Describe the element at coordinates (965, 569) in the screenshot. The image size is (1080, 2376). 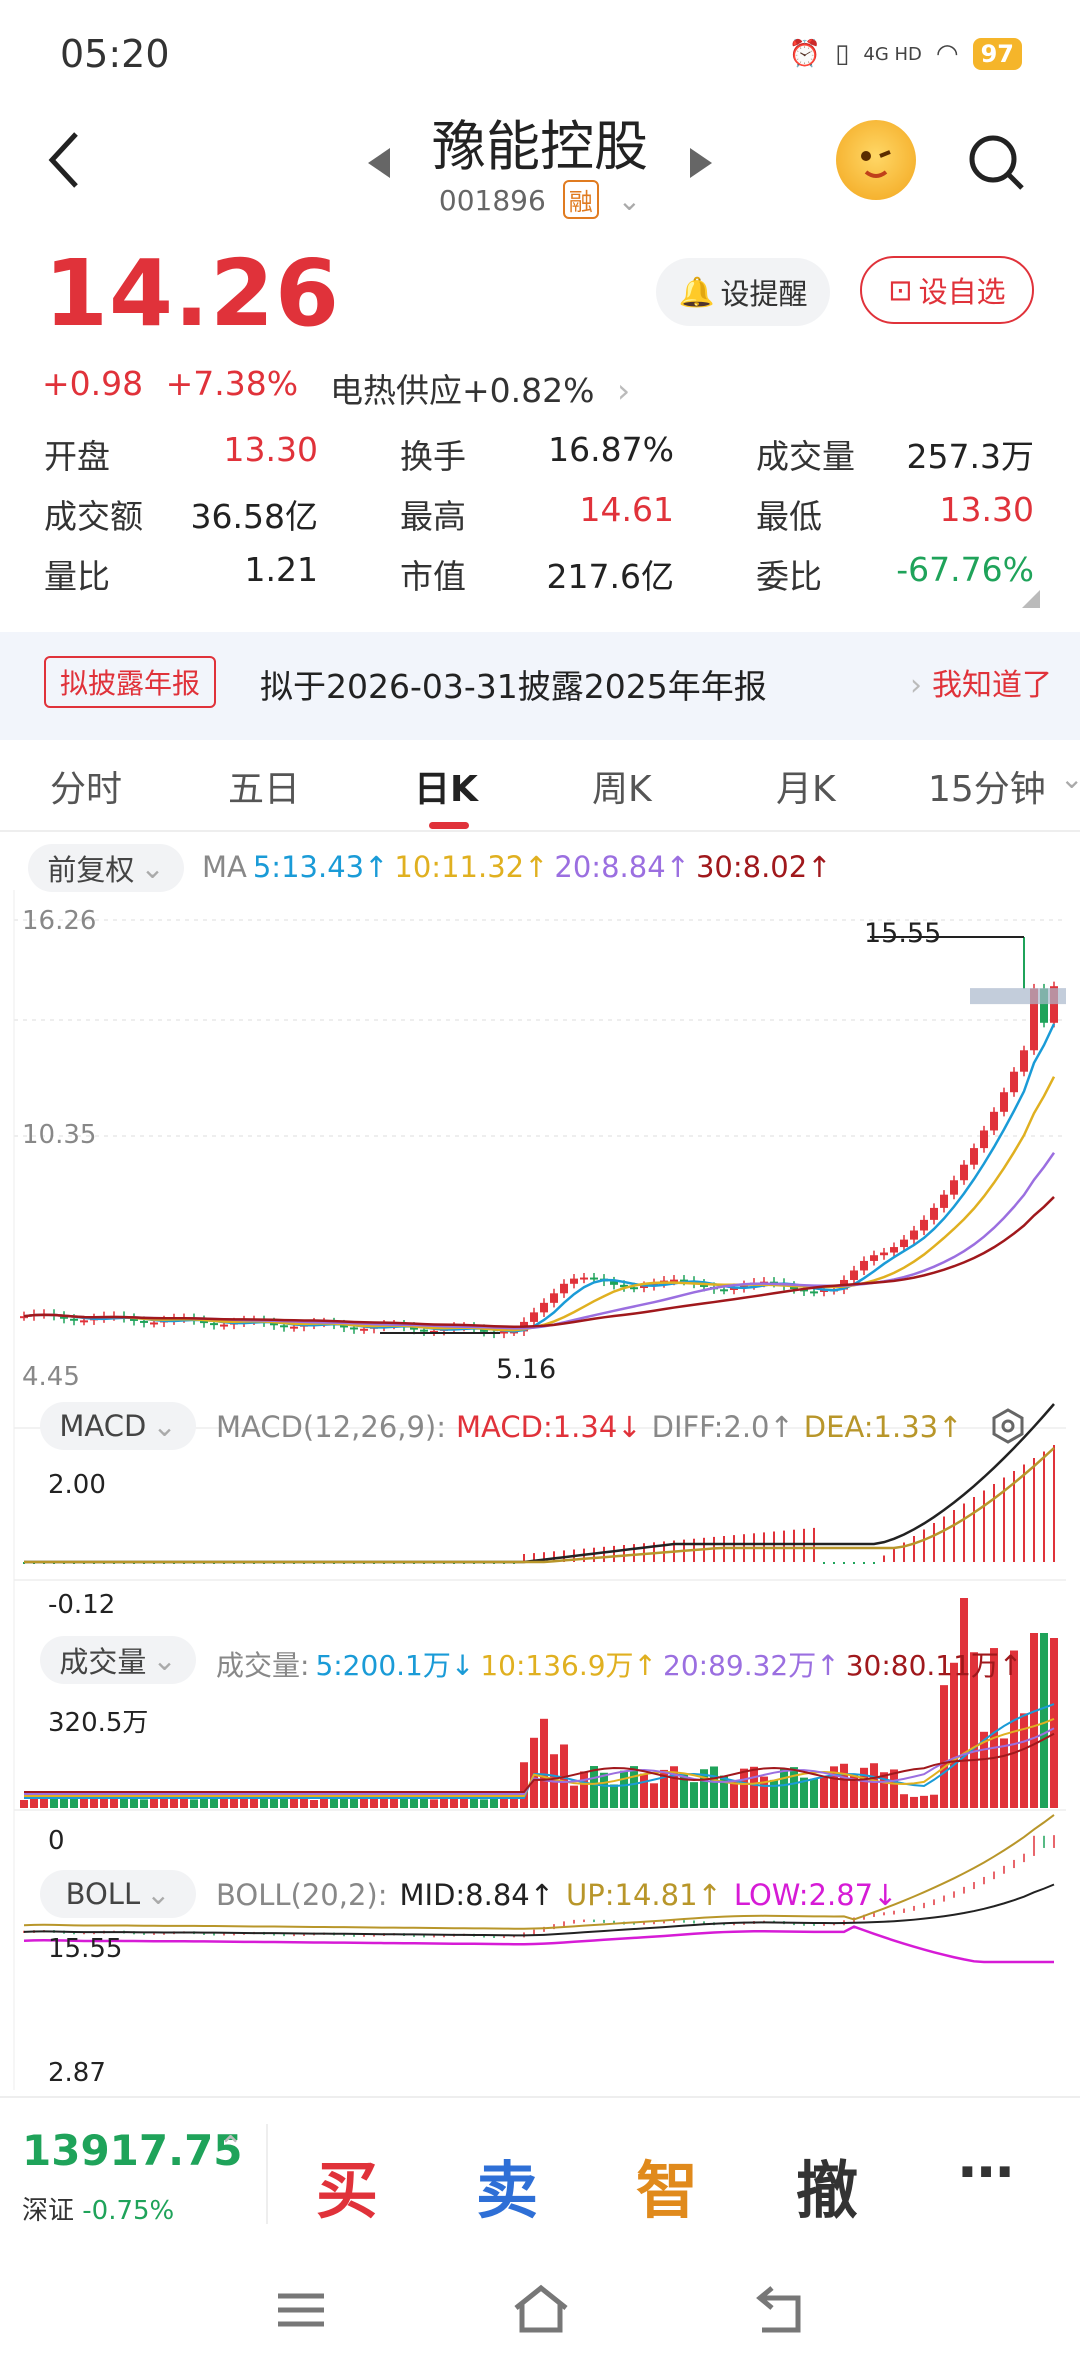
I see `stat-value: -67.76%` at that location.